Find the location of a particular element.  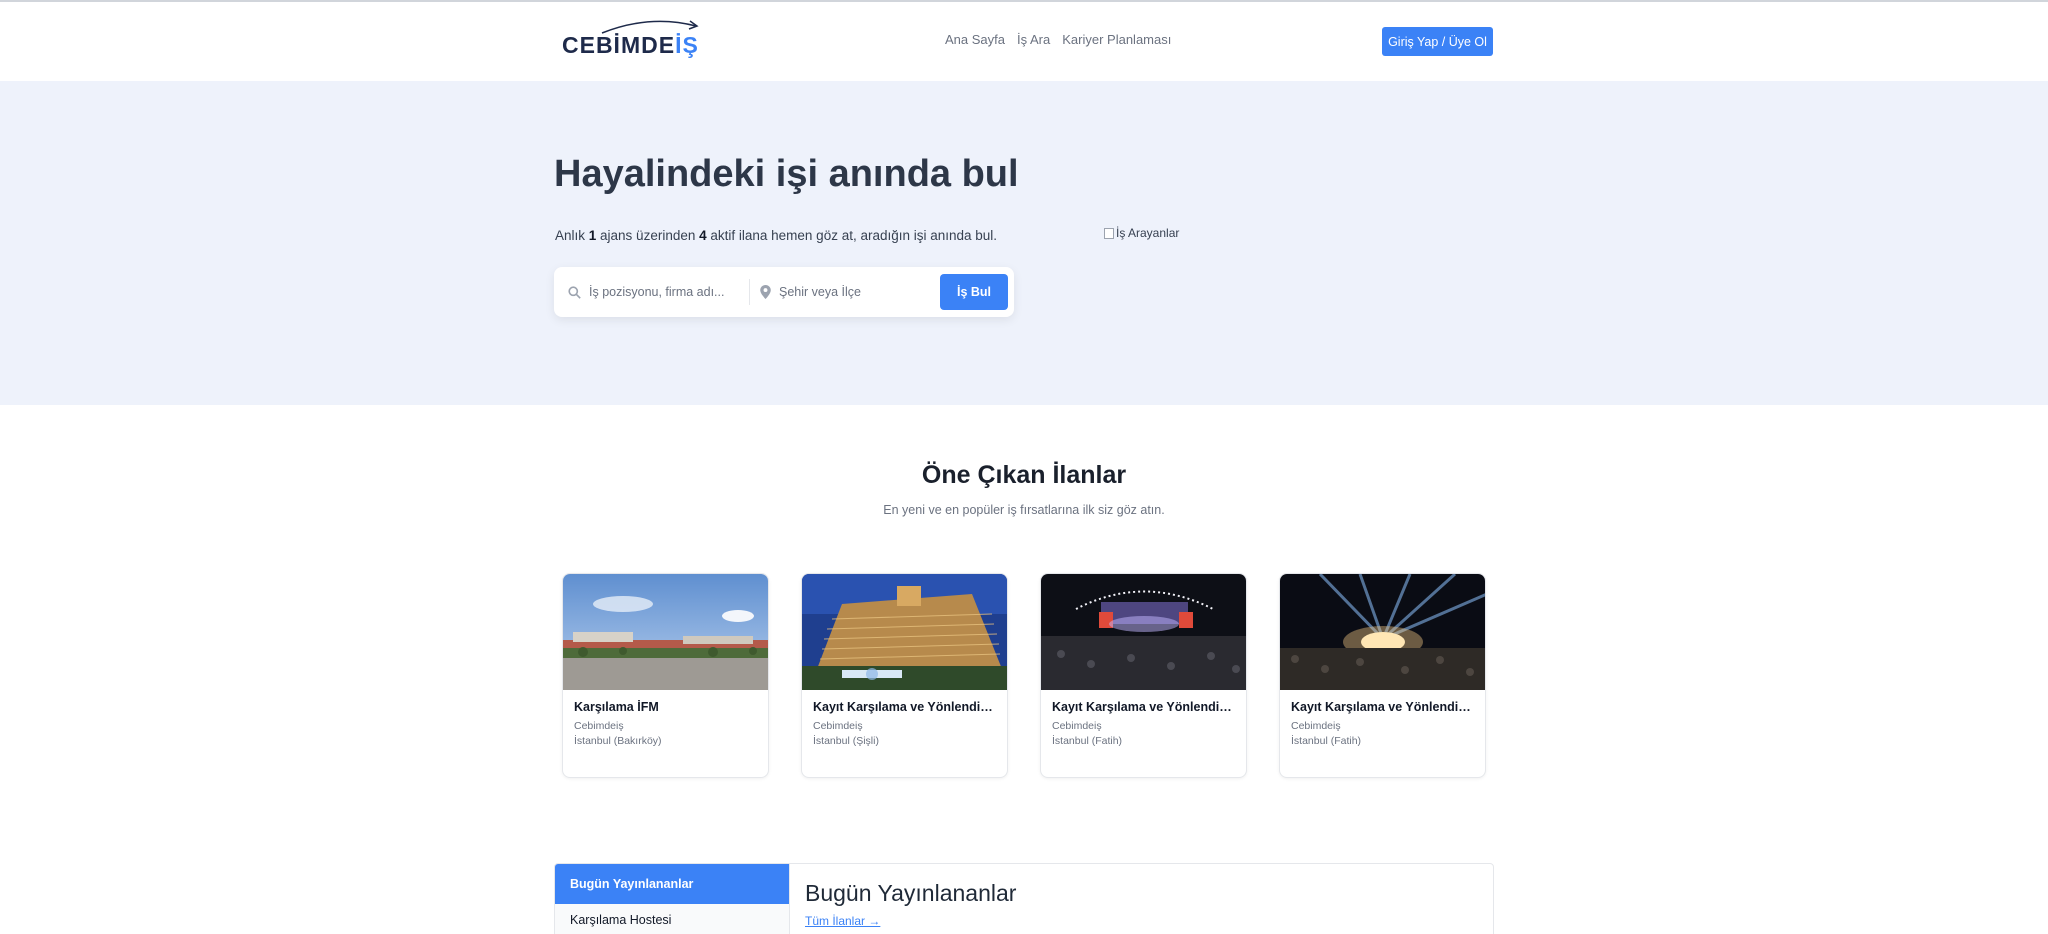

hero-sub-pre: Anlık is located at coordinates (572, 235).